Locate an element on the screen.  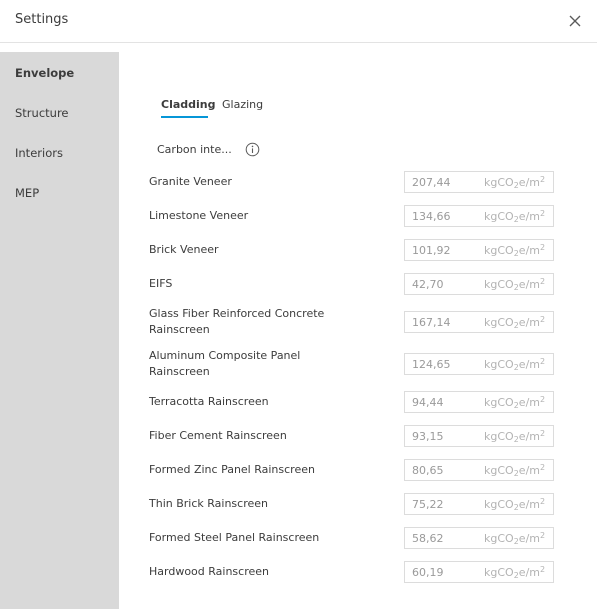
sidebar-item-envelope: Envelope is located at coordinates (44, 73).